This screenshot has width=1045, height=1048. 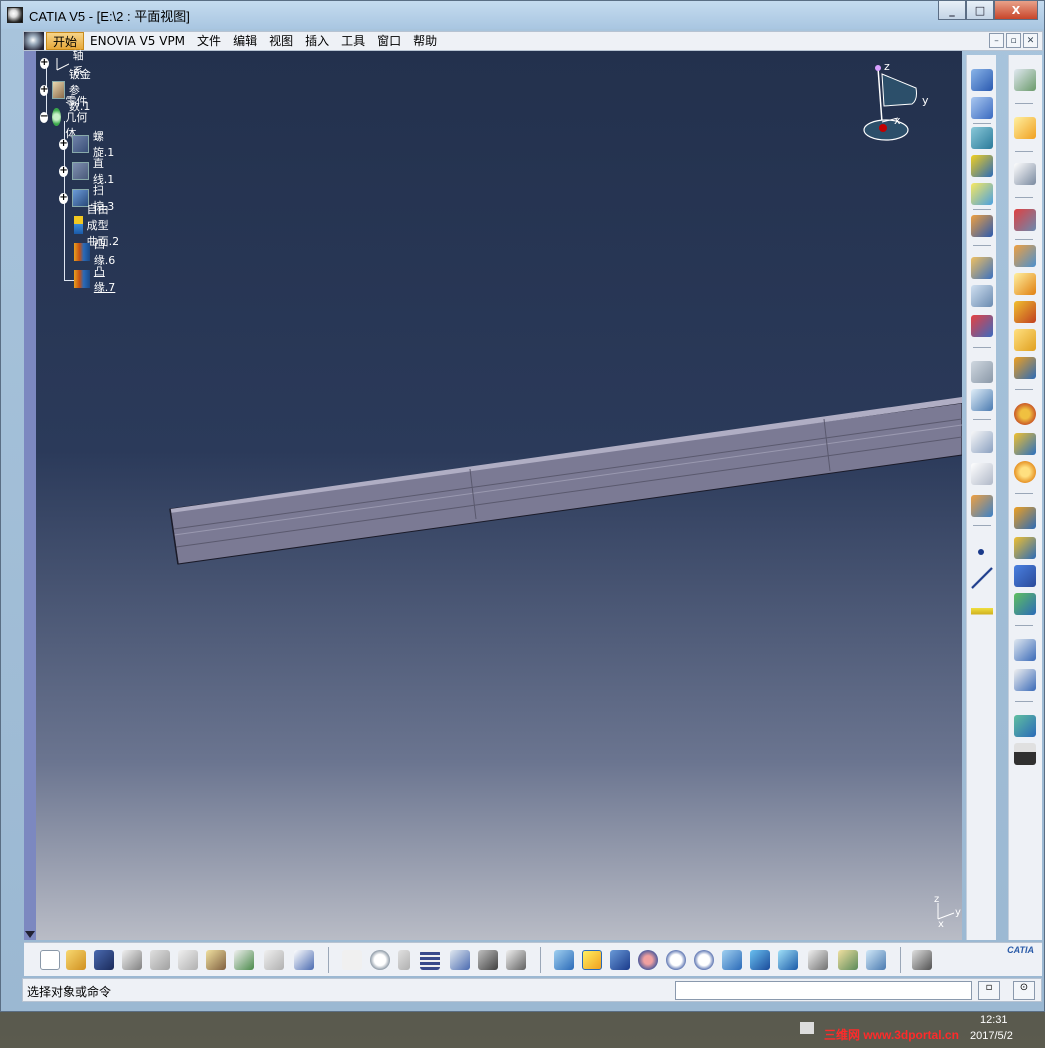 I want to click on select-arrow-icon, so click(x=1025, y=128).